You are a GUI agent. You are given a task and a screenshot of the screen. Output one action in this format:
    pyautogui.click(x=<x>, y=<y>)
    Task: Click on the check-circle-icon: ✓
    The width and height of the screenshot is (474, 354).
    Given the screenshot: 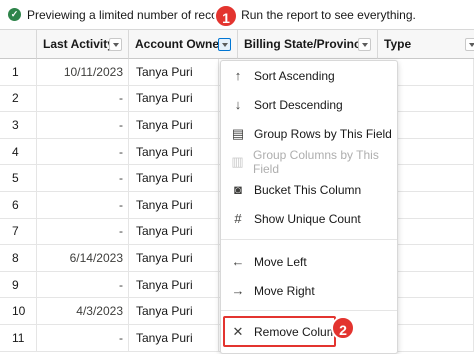 What is the action you would take?
    pyautogui.click(x=14, y=14)
    